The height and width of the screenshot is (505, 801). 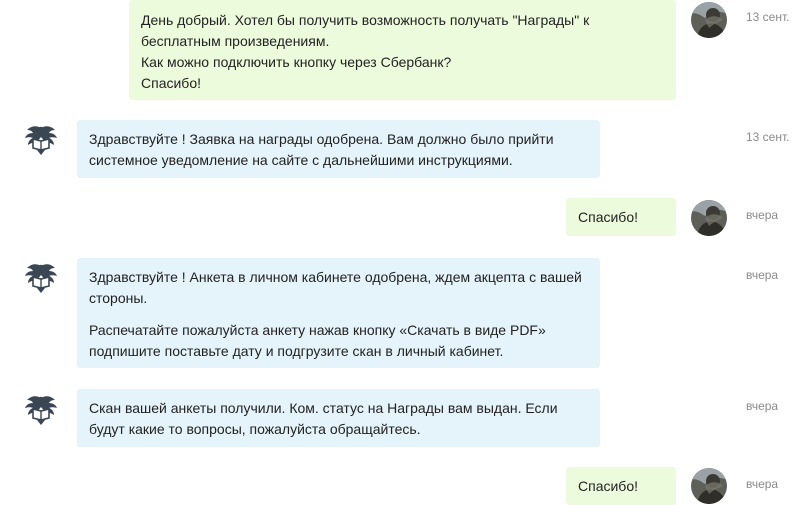 What do you see at coordinates (235, 41) in the screenshot?
I see `message-line: бесплатным произведениям.` at bounding box center [235, 41].